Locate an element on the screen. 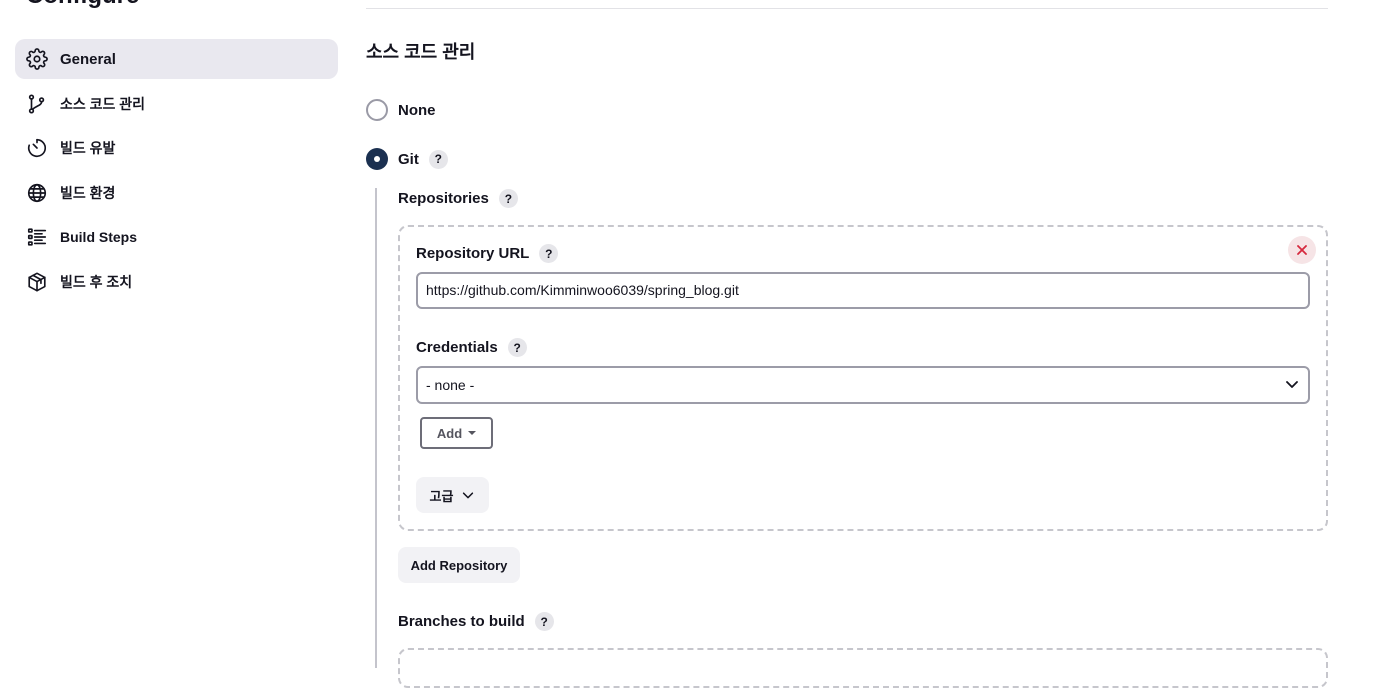  repositories-label-row: Repositories ? is located at coordinates (458, 198).